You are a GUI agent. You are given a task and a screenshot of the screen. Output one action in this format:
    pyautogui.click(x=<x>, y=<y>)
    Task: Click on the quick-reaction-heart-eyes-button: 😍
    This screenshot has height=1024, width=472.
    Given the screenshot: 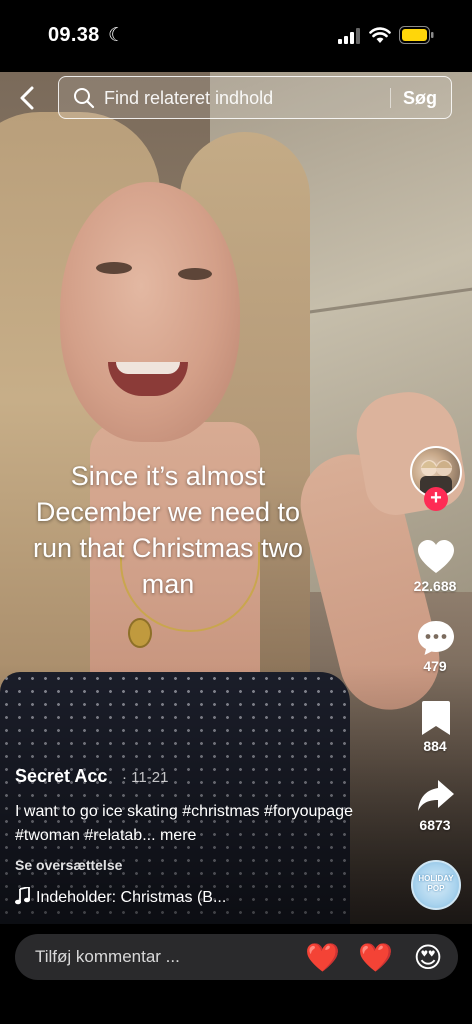 What is the action you would take?
    pyautogui.click(x=428, y=958)
    